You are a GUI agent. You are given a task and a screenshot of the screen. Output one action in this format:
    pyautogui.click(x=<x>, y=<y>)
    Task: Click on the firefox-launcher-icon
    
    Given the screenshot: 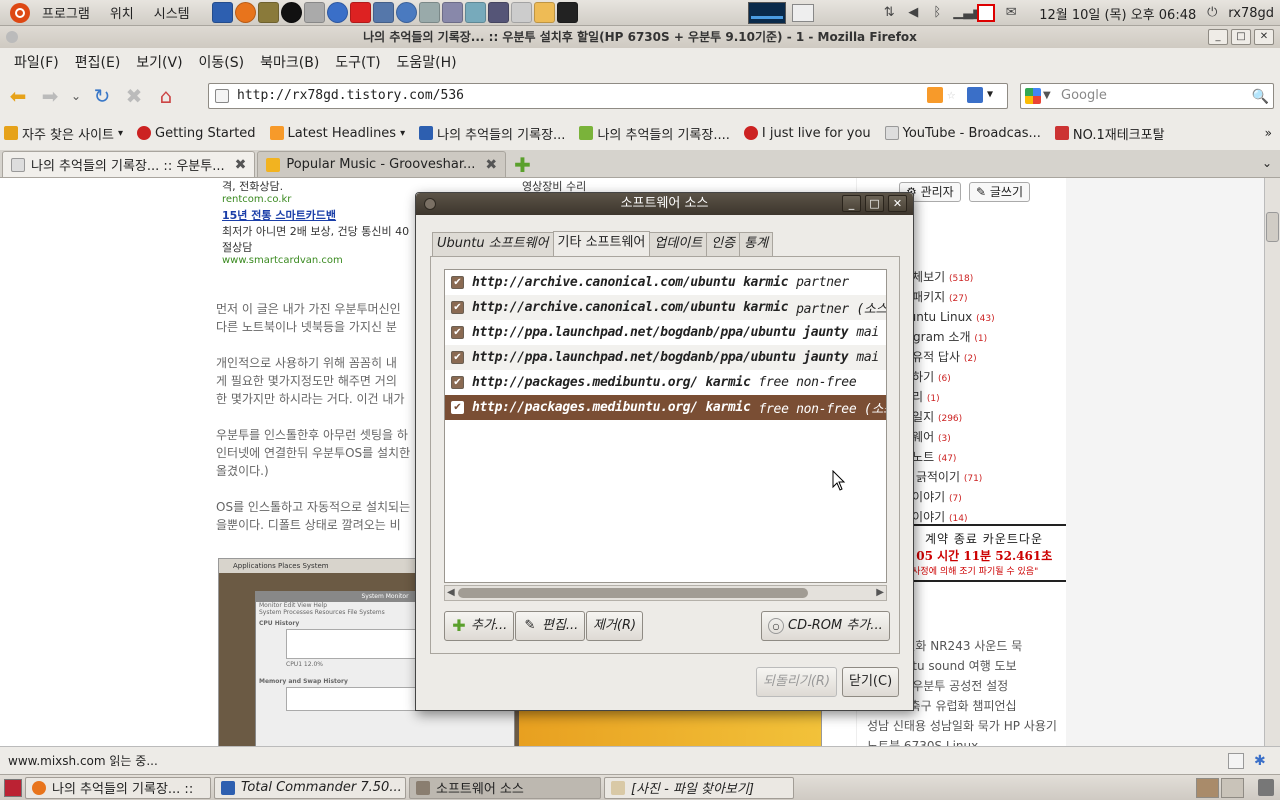 What is the action you would take?
    pyautogui.click(x=245, y=12)
    